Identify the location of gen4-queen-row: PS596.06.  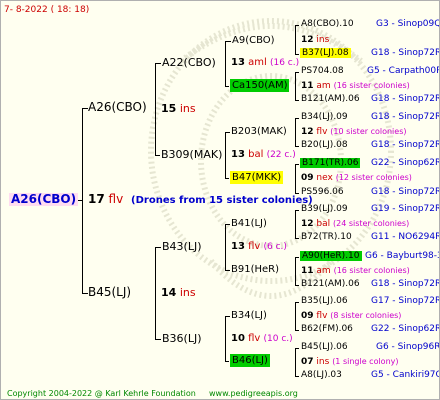
(322, 192).